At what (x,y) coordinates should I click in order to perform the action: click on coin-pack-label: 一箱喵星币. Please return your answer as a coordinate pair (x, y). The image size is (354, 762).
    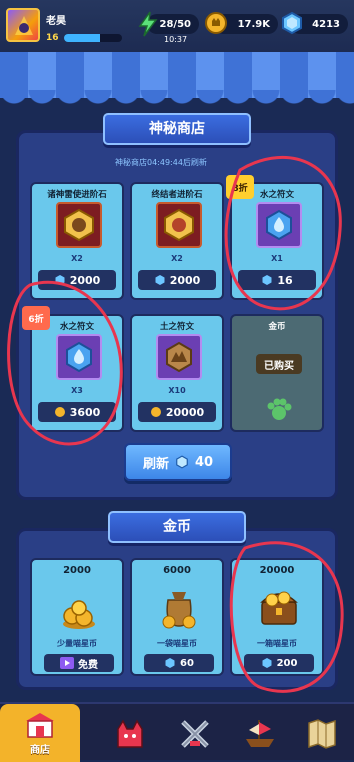
    Looking at the image, I should click on (277, 643).